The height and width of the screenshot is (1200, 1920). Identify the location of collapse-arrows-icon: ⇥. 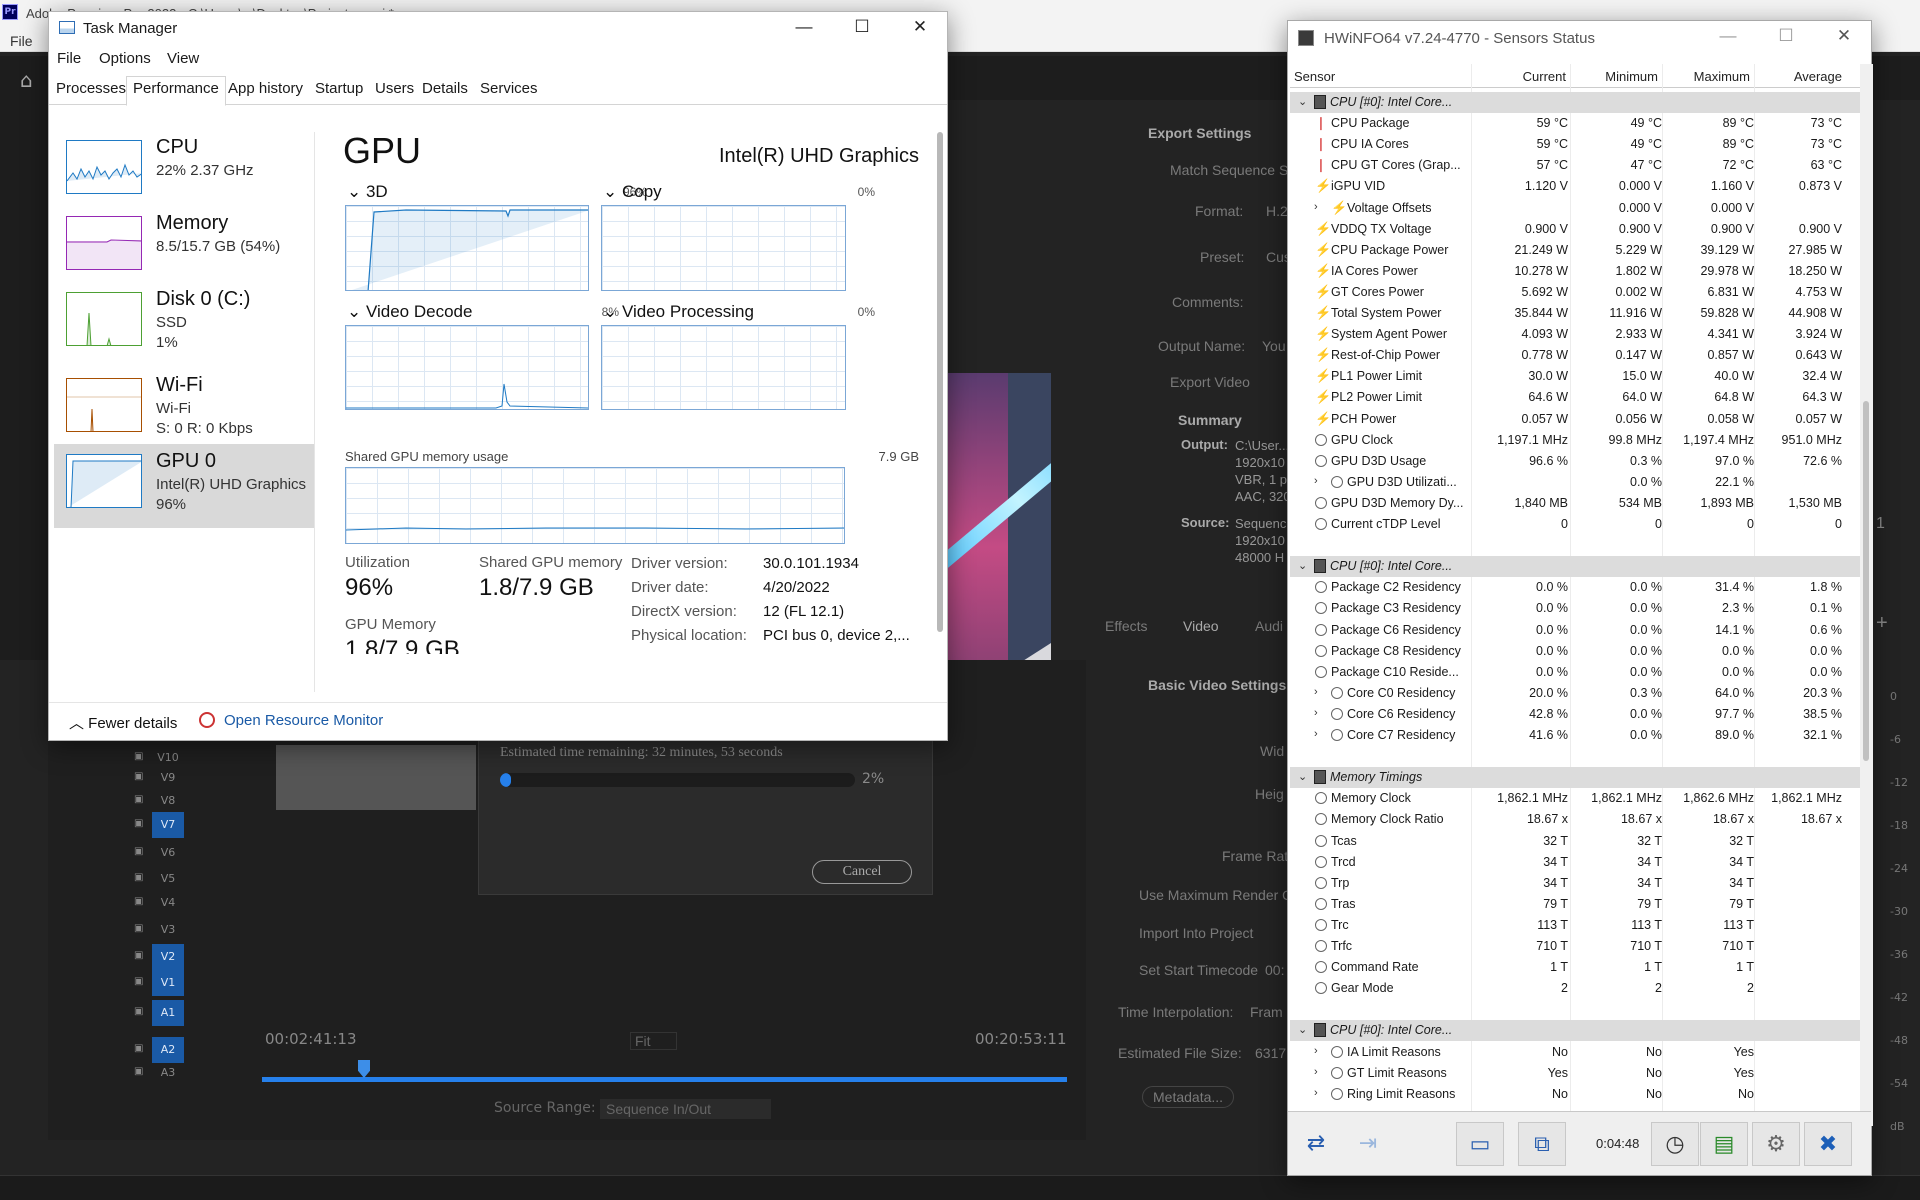
(1368, 1144).